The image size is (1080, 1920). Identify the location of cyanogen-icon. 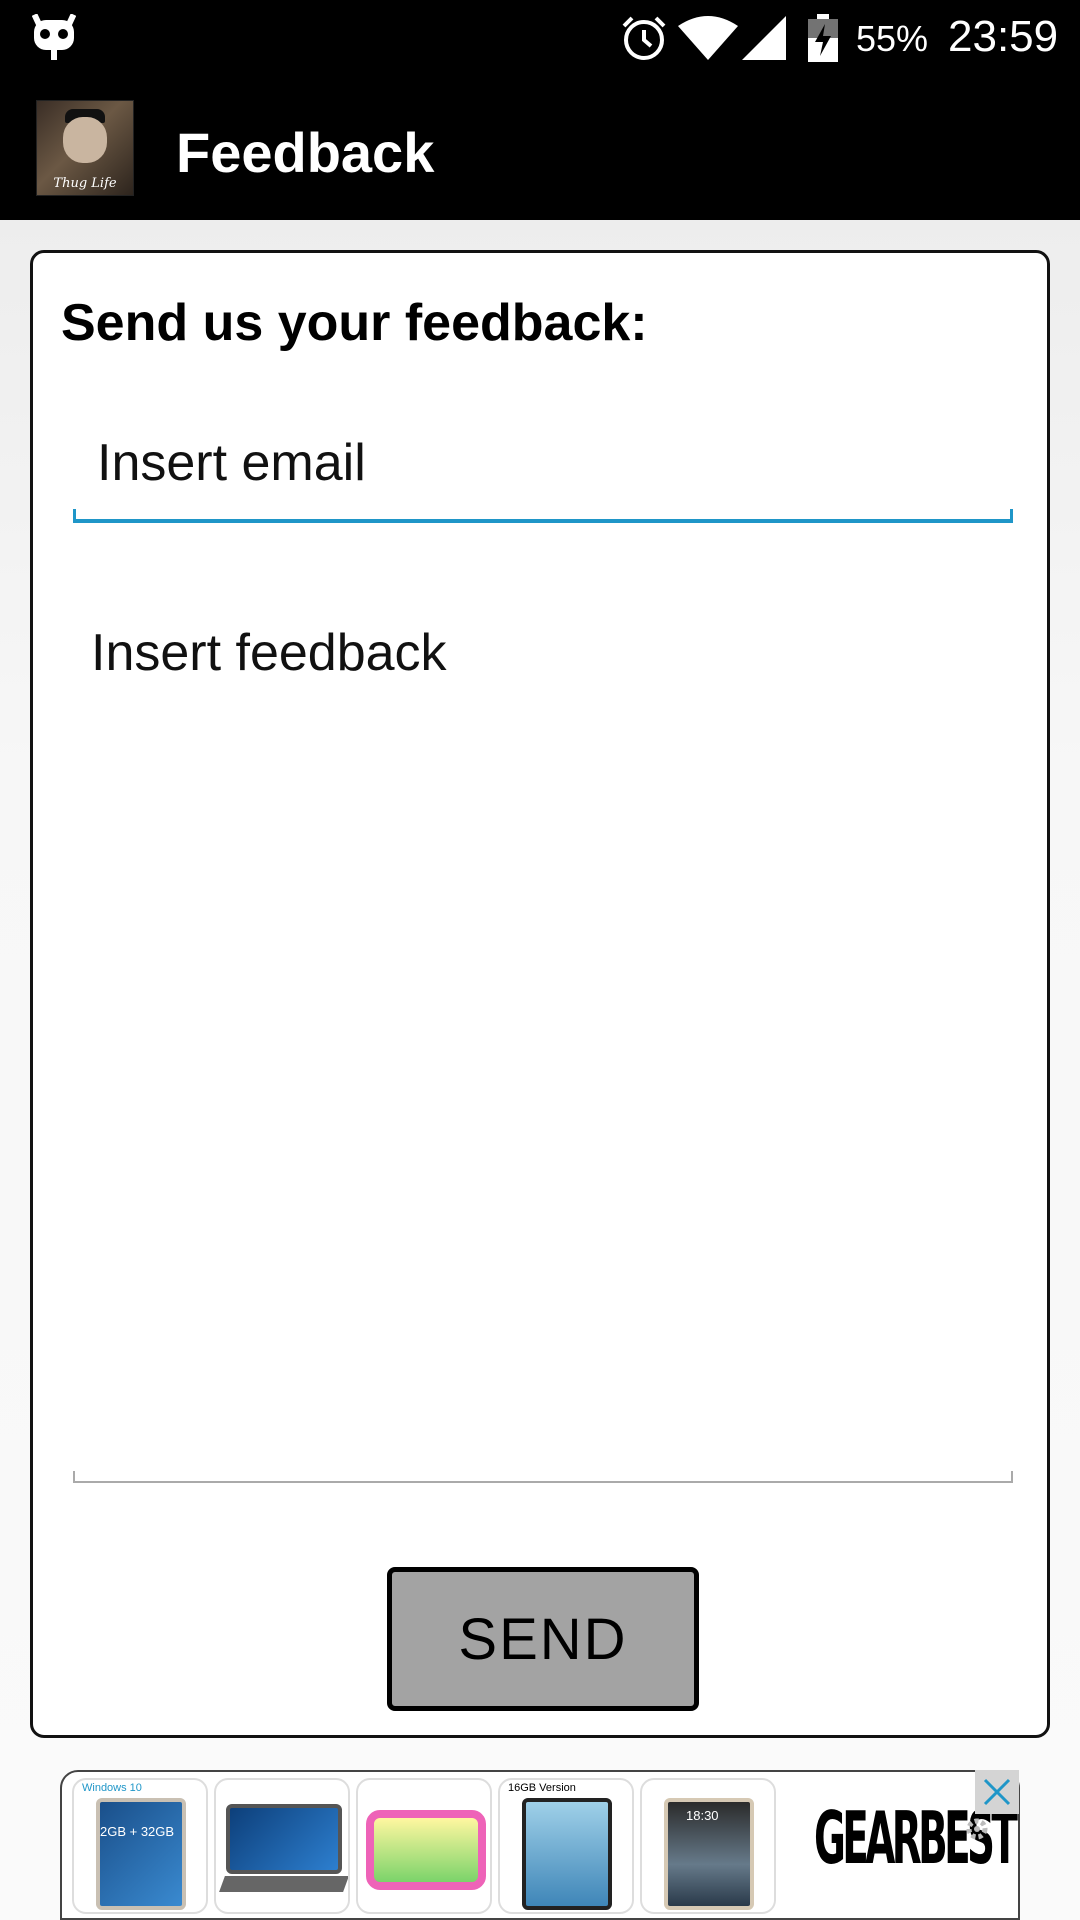
(54, 37).